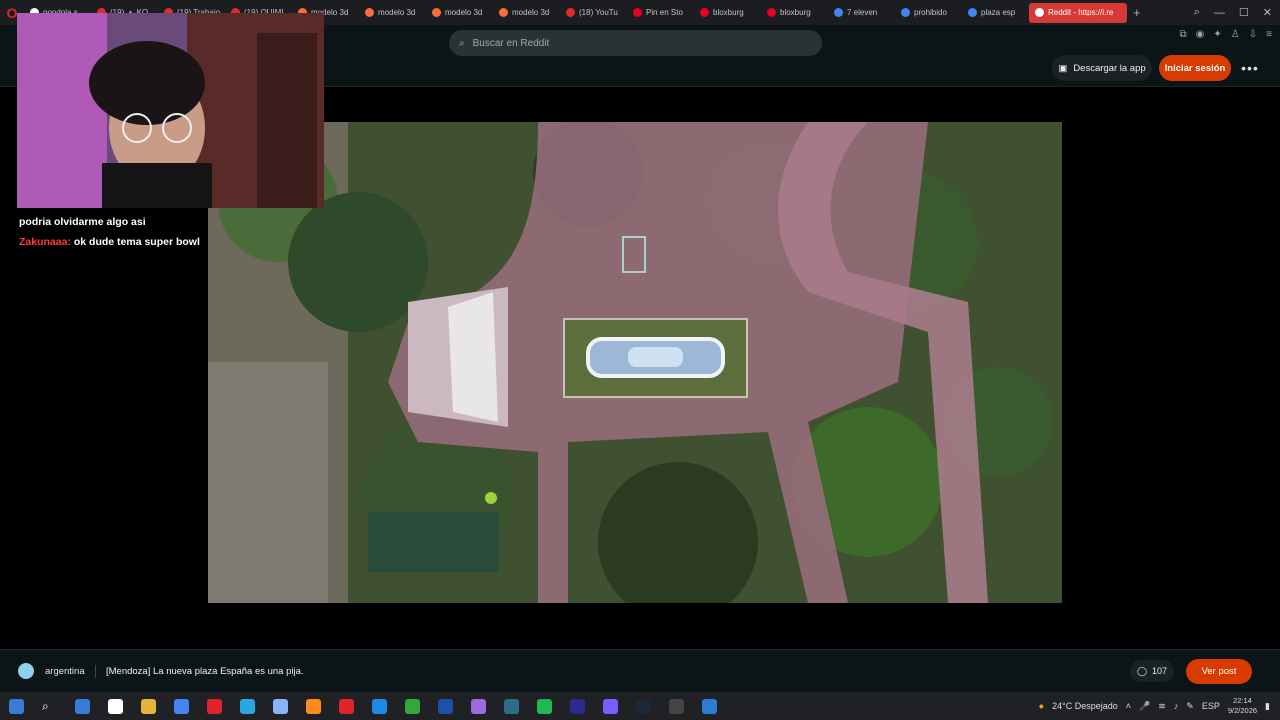  I want to click on notifications-icon: ▮, so click(1267, 706).